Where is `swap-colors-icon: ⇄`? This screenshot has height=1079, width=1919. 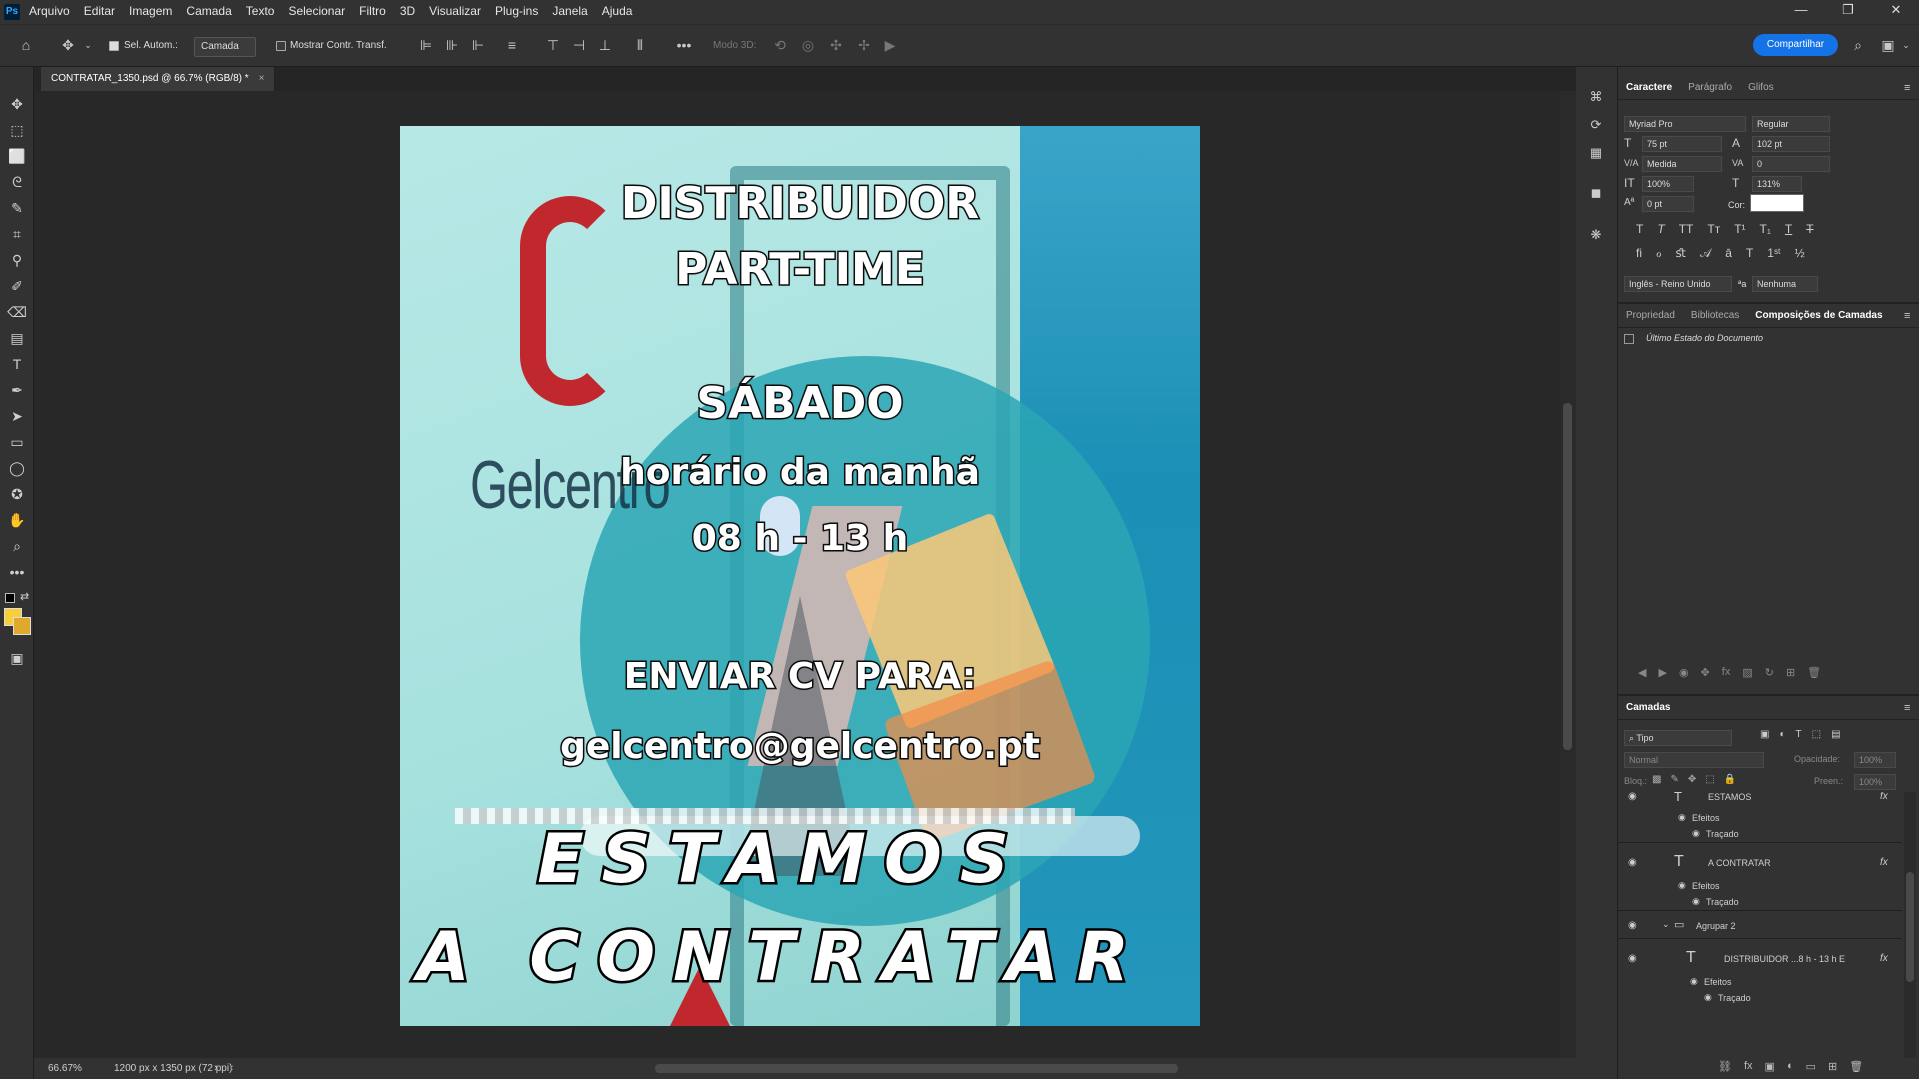
swap-colors-icon: ⇄ is located at coordinates (24, 596).